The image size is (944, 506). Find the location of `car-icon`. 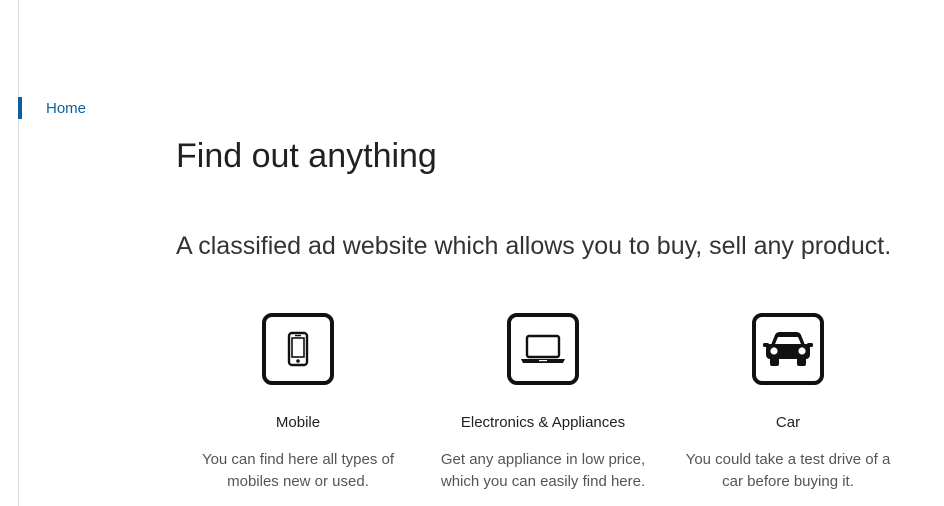

car-icon is located at coordinates (788, 349).